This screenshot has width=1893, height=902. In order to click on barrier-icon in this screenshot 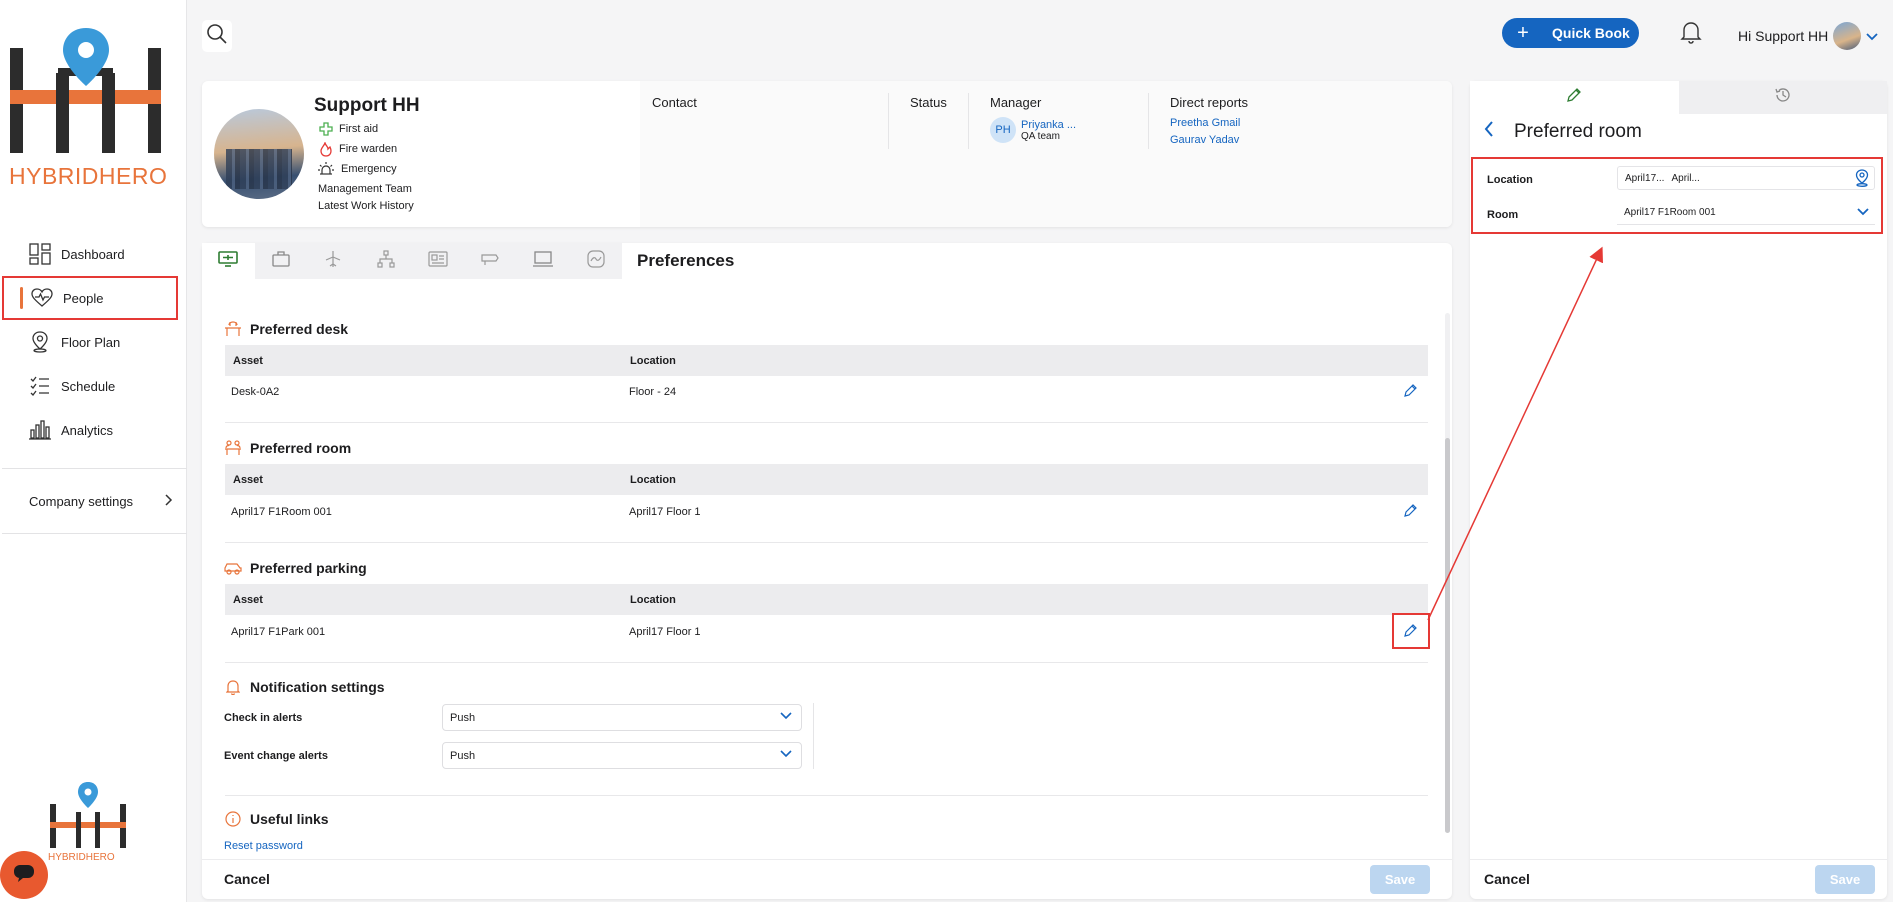, I will do `click(491, 261)`.